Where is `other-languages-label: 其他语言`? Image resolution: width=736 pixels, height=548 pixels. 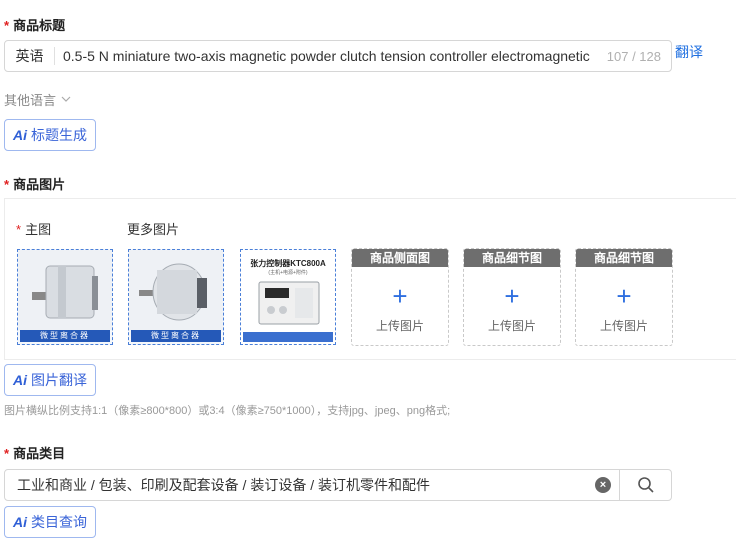
other-languages-label: 其他语言 is located at coordinates (30, 100).